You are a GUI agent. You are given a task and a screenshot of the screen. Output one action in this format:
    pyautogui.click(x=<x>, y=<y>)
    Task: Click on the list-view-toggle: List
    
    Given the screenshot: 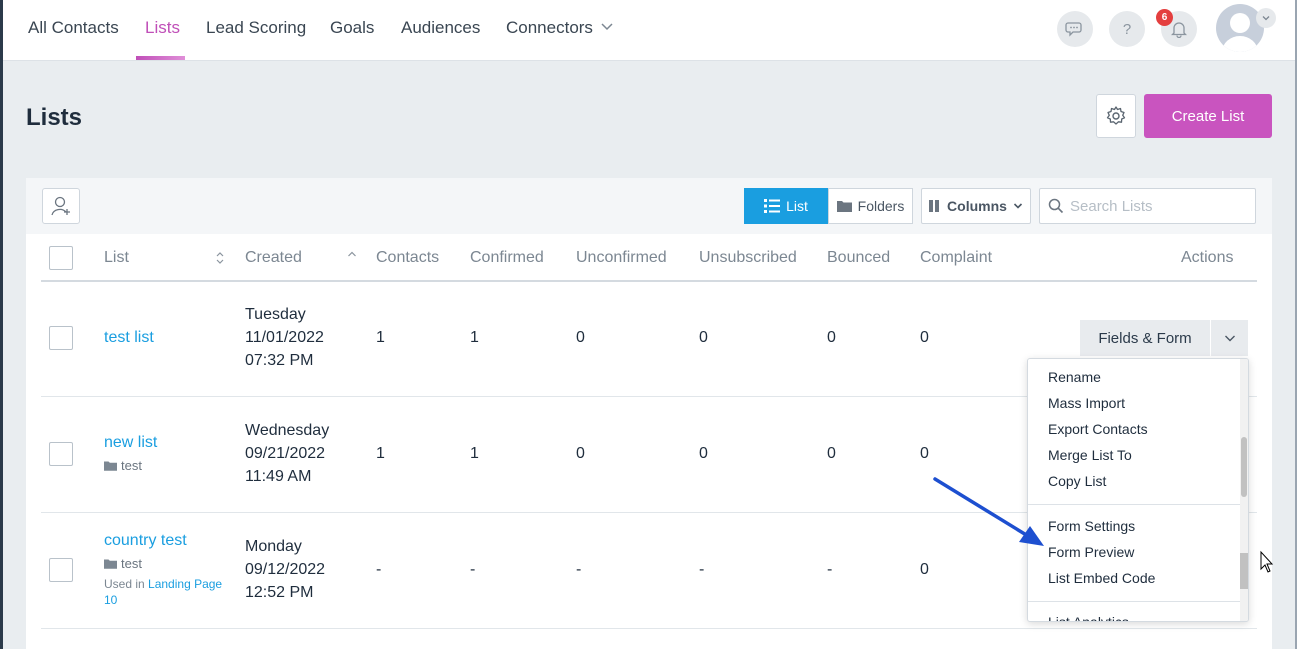 What is the action you would take?
    pyautogui.click(x=786, y=206)
    